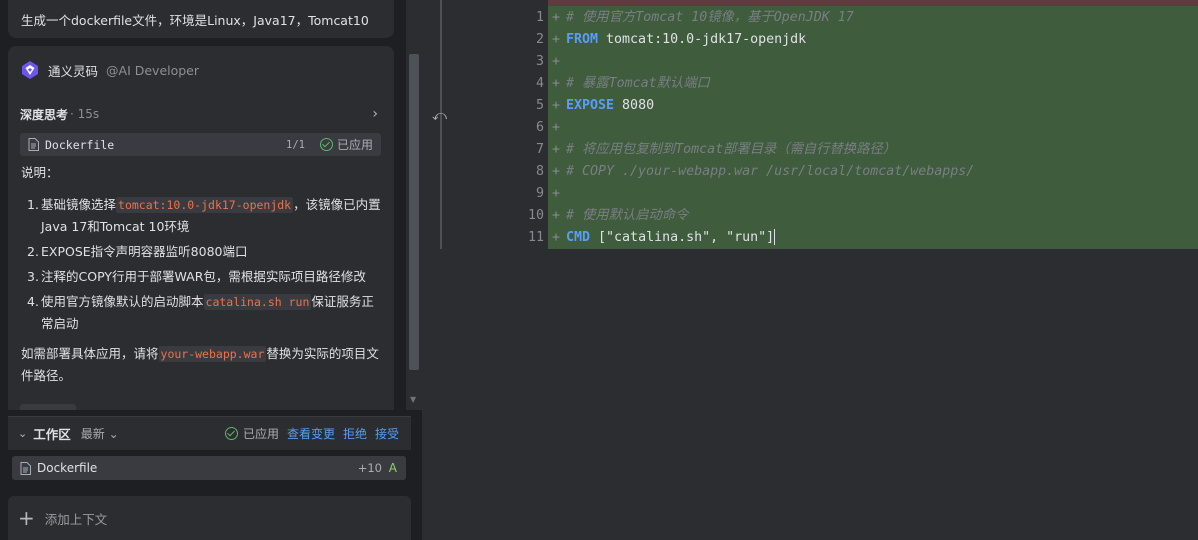  I want to click on code-text: EXPOSE 8080, so click(610, 105).